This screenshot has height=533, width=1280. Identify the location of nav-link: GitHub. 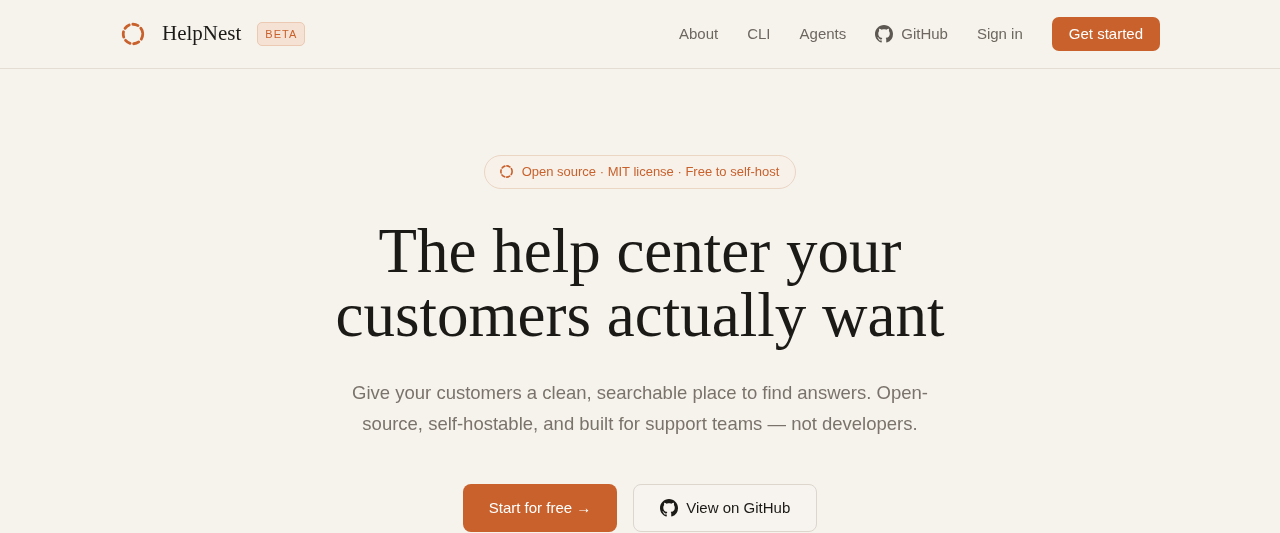
(911, 34).